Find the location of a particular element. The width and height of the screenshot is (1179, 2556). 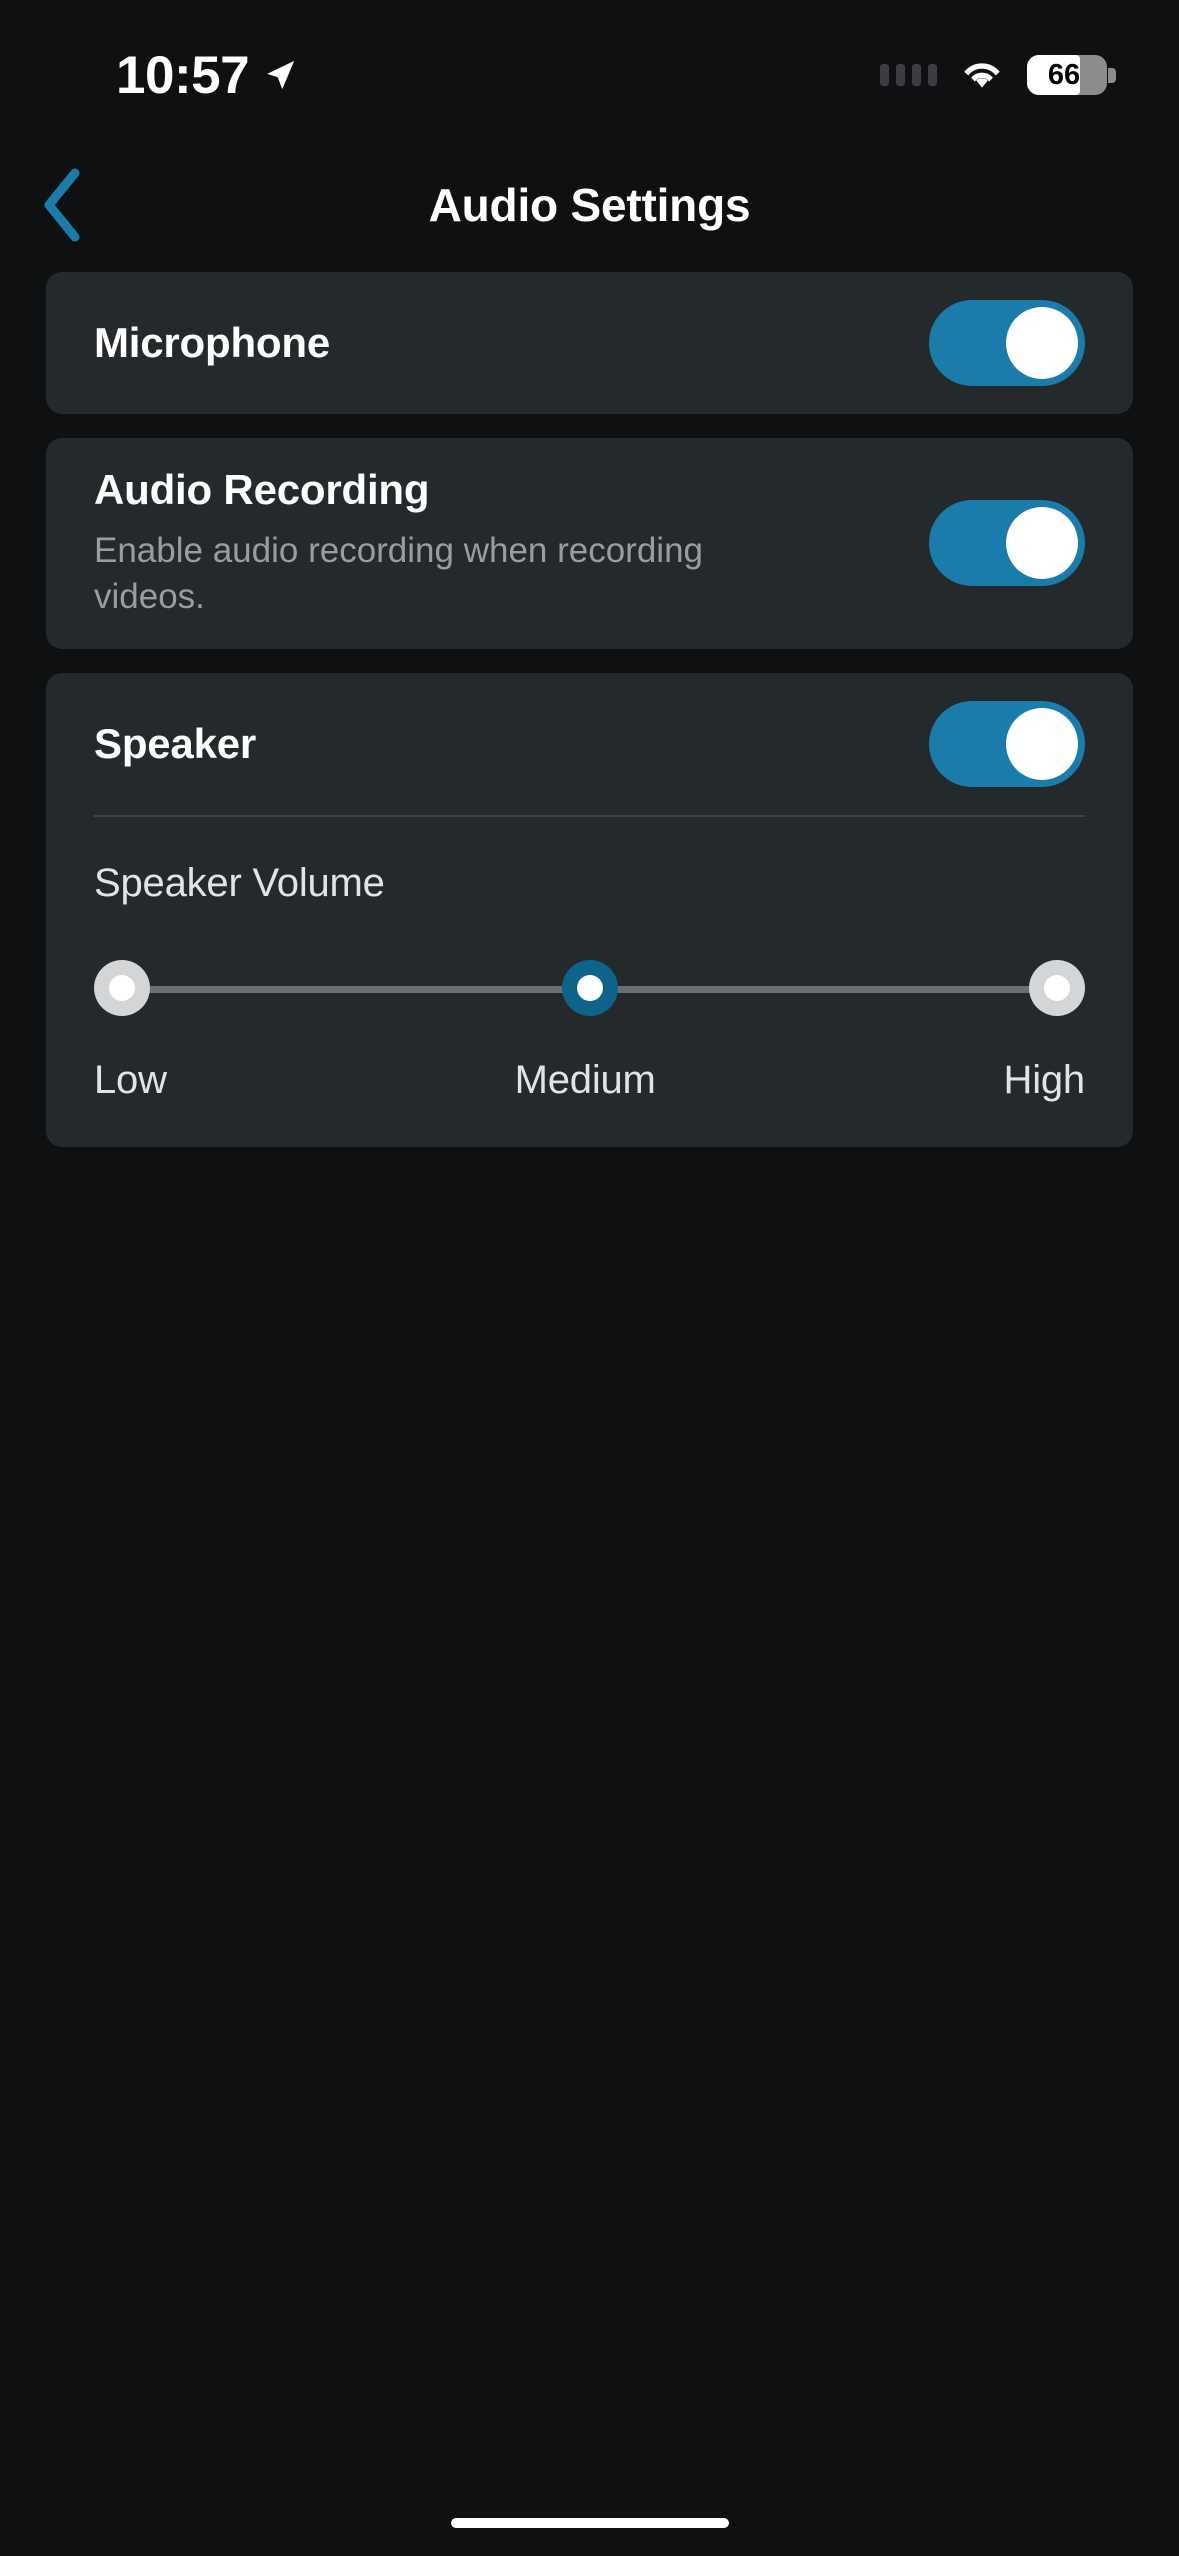

navigation-bar: Audio Settings is located at coordinates (589, 205).